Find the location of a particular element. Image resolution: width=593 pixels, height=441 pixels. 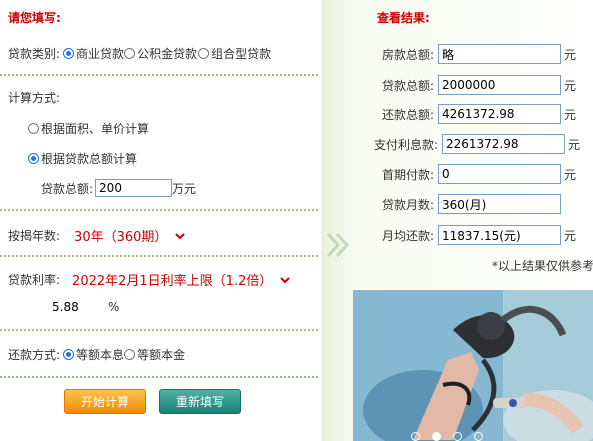

loan-type-option-fund: 公积金贷款 is located at coordinates (167, 53).